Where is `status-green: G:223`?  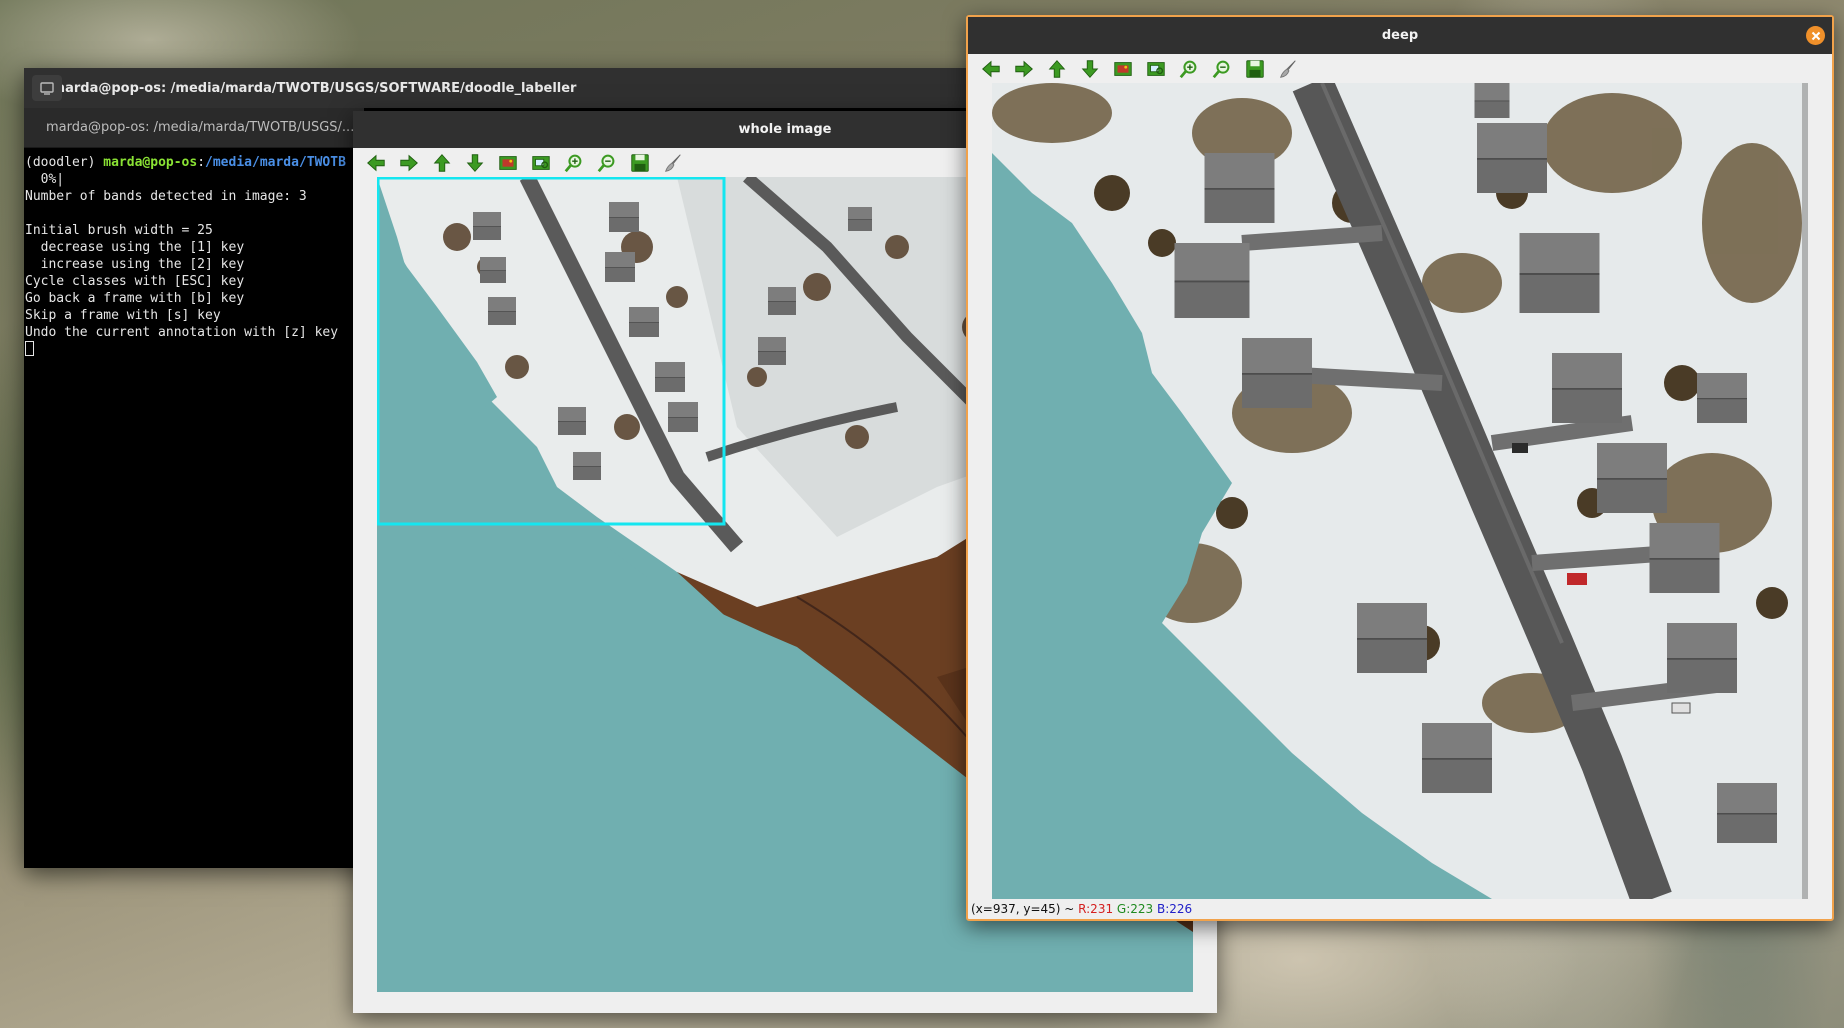 status-green: G:223 is located at coordinates (1135, 909).